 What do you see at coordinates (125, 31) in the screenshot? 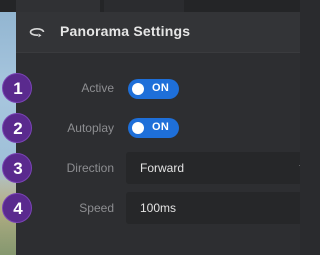
I see `panel-title: Panorama Settings` at bounding box center [125, 31].